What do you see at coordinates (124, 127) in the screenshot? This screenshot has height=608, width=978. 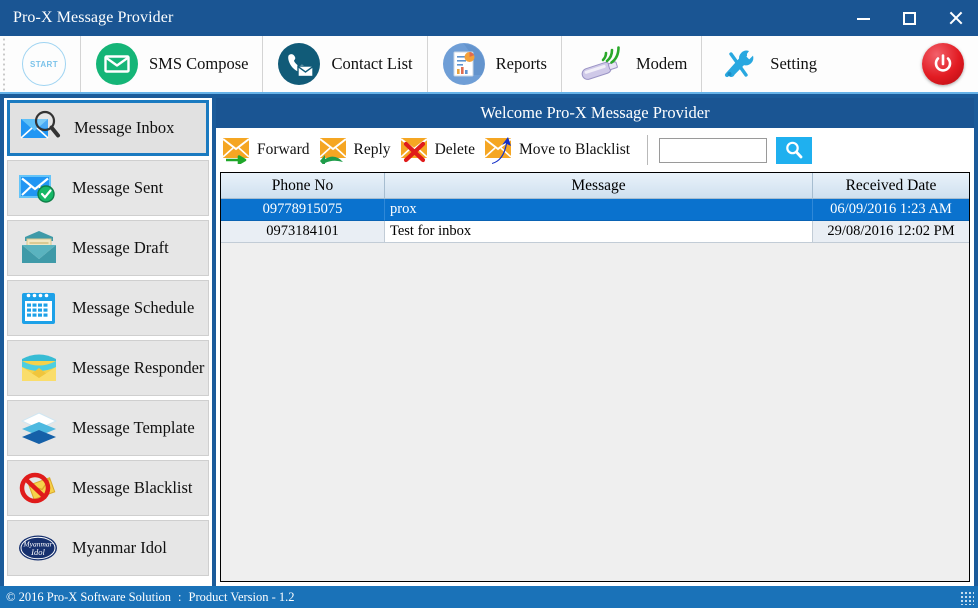 I see `sidebar-item-label: Message Inbox` at bounding box center [124, 127].